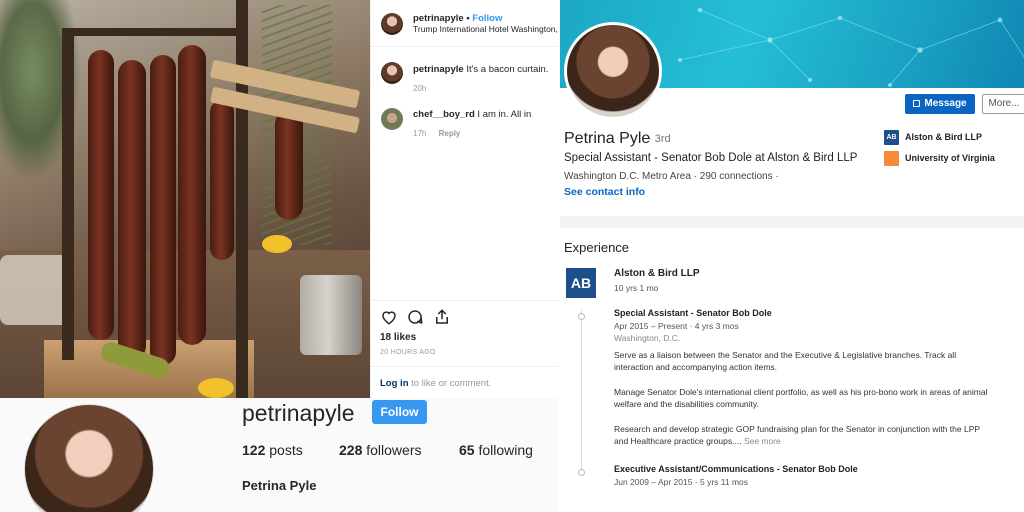  I want to click on role-dates: Apr 2015 – Present · 4 yrs 3 mos, so click(676, 326).